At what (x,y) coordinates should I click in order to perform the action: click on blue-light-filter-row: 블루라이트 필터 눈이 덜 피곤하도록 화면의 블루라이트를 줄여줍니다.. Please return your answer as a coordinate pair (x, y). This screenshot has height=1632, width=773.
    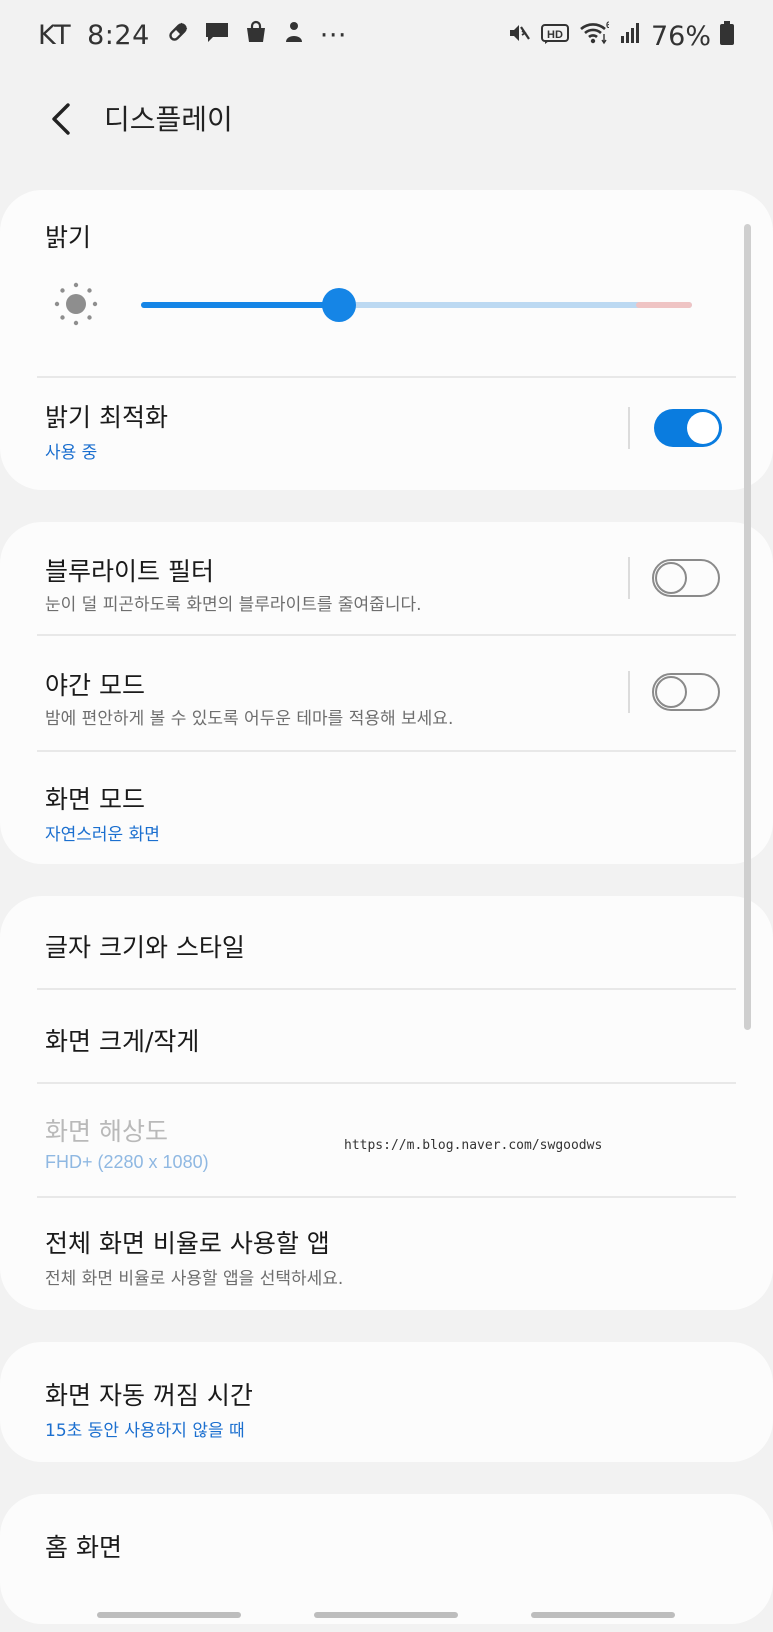
    Looking at the image, I should click on (386, 578).